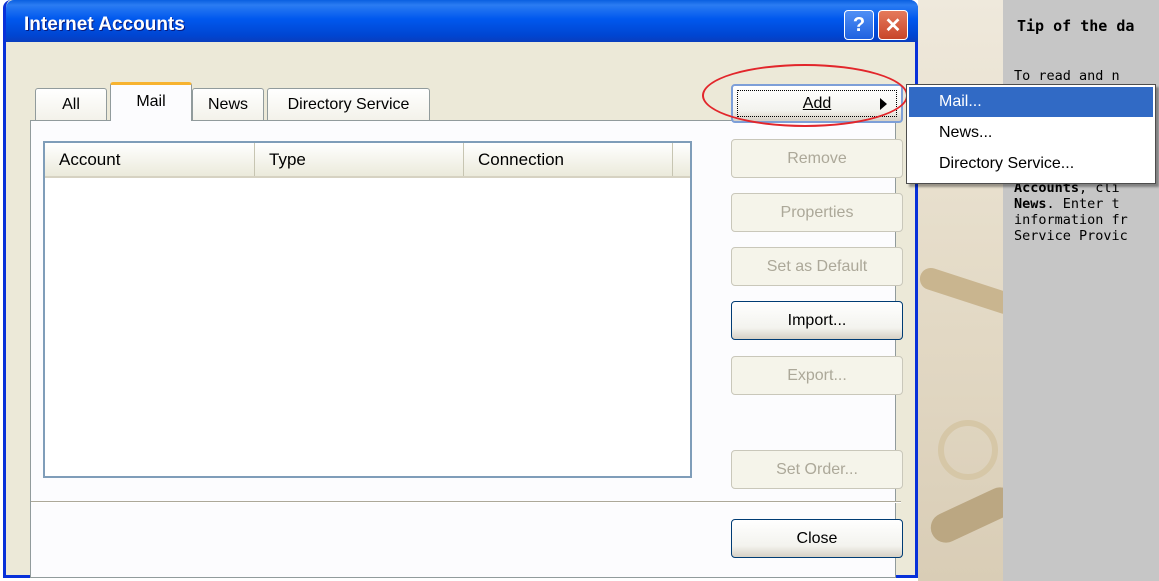 Image resolution: width=1159 pixels, height=581 pixels. What do you see at coordinates (817, 538) in the screenshot?
I see `close-button: Close` at bounding box center [817, 538].